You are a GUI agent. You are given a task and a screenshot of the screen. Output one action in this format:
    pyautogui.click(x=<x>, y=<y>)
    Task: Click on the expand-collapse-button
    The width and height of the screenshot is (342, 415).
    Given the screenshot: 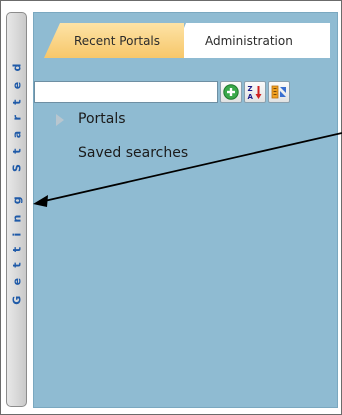 What is the action you would take?
    pyautogui.click(x=279, y=92)
    